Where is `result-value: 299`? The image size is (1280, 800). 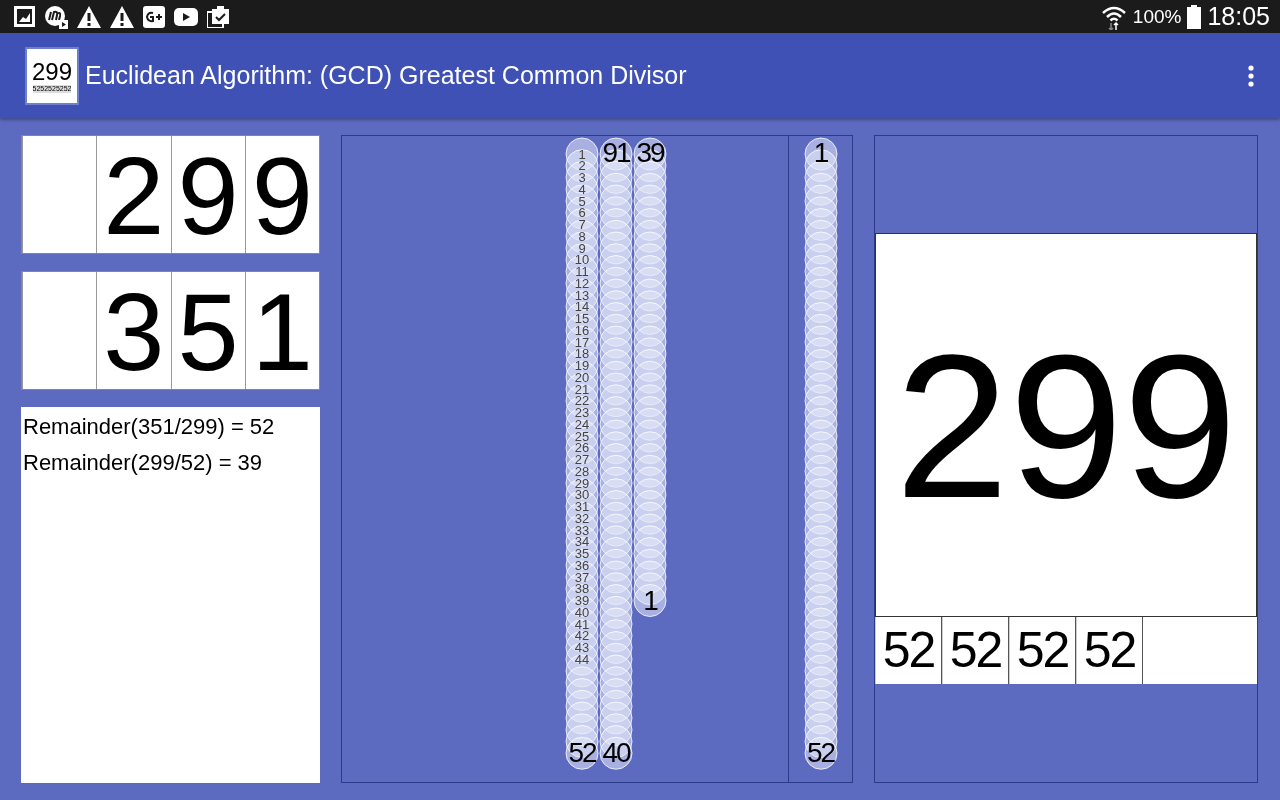
result-value: 299 is located at coordinates (1066, 425).